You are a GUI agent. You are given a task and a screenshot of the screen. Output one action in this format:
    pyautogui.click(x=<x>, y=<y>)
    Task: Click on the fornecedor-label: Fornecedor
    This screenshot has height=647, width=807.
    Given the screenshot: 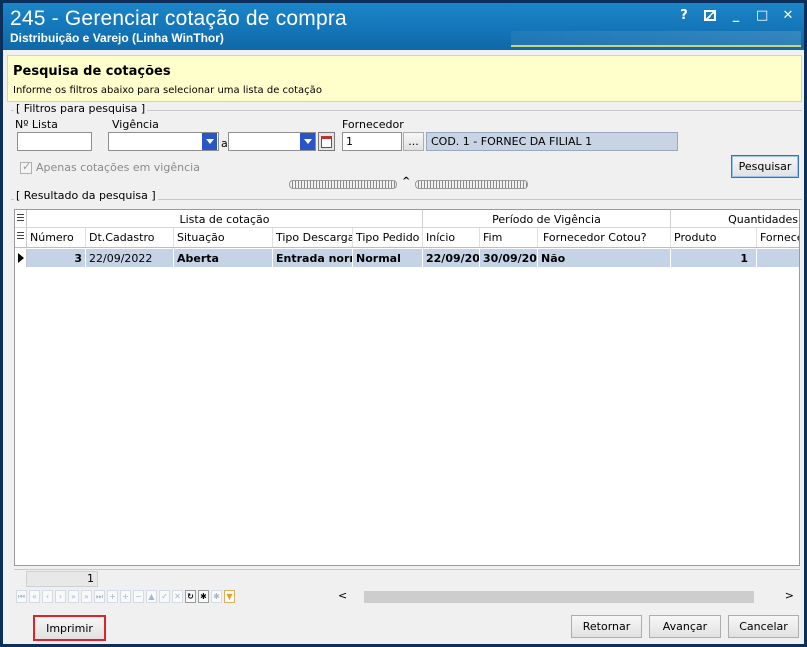 What is the action you would take?
    pyautogui.click(x=373, y=124)
    